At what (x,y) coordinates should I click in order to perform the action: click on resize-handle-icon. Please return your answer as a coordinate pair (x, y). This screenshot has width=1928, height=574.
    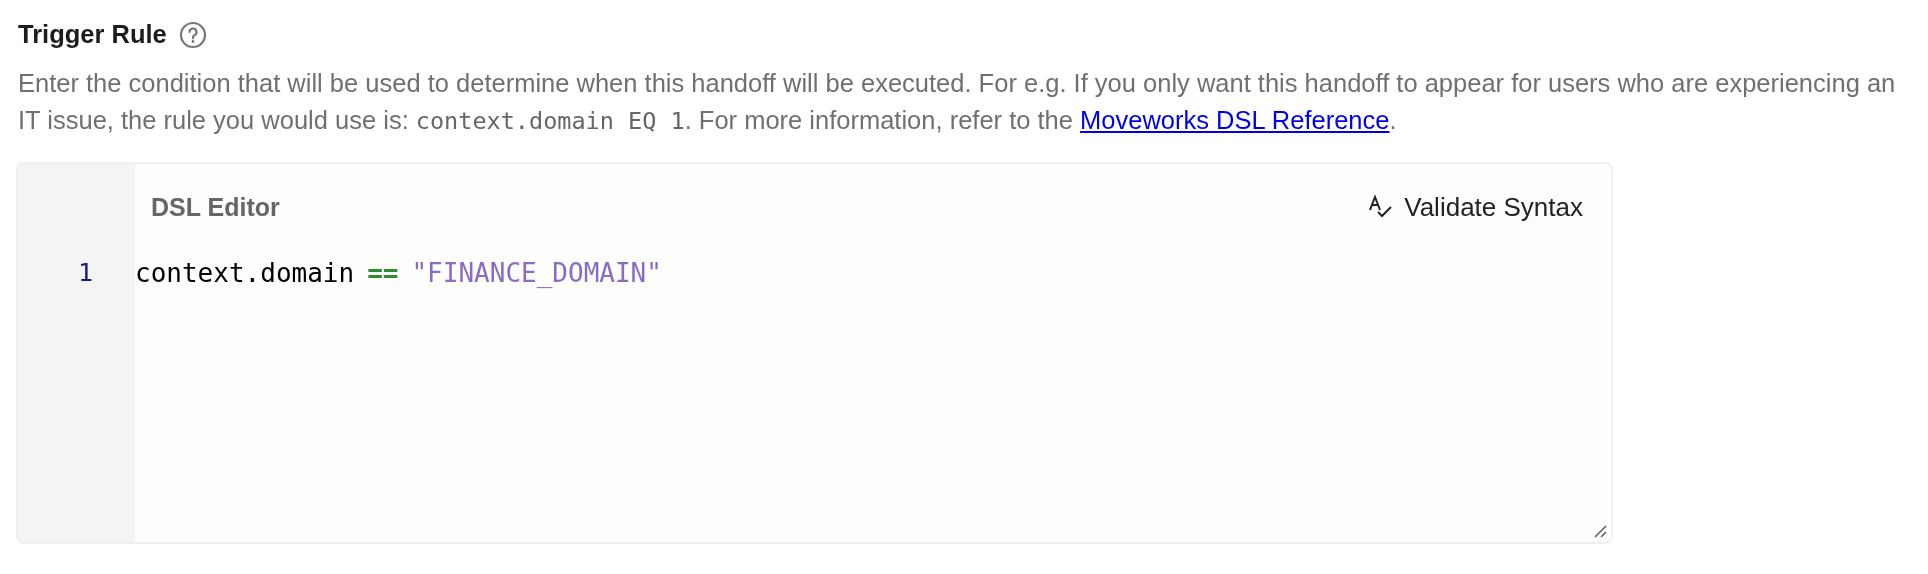
    Looking at the image, I should click on (1600, 531).